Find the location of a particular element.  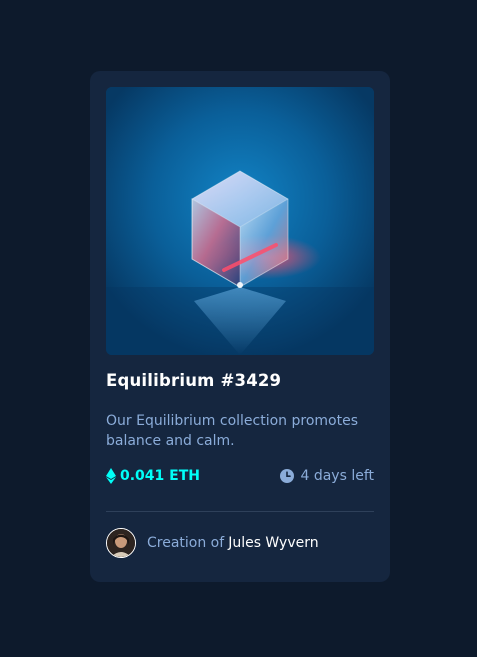

creator-text: Creation of Jules Wyvern is located at coordinates (233, 543).